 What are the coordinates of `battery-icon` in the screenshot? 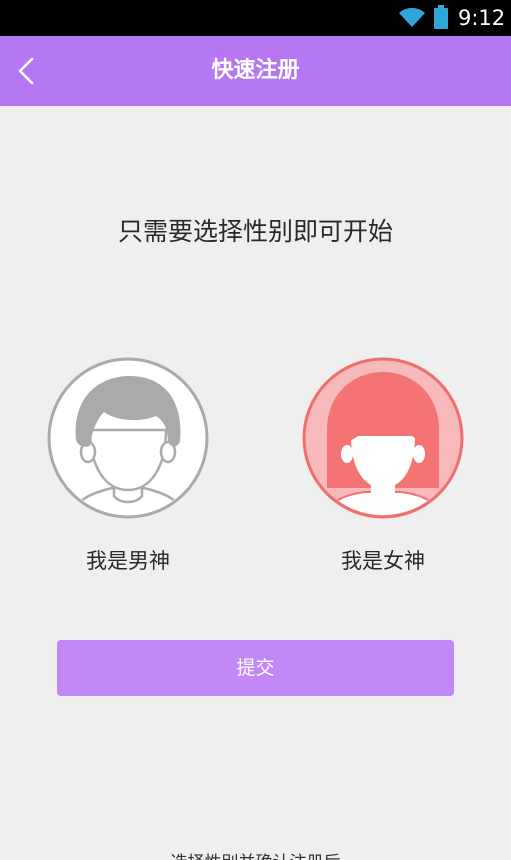 It's located at (441, 17).